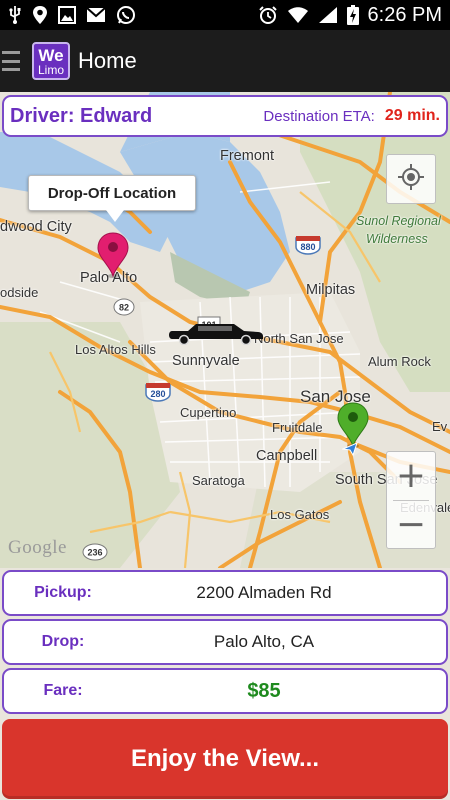  I want to click on driver-info-bar: Driver: Edward Destination ETA: 29 min., so click(225, 116).